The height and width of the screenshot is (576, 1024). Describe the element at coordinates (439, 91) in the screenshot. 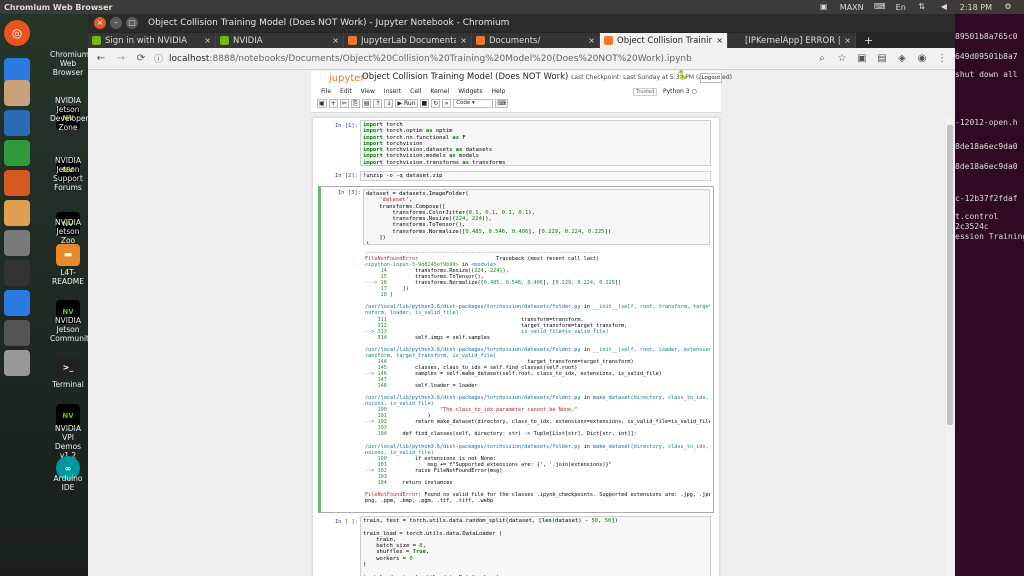

I see `menu-kernel: Kernel` at that location.